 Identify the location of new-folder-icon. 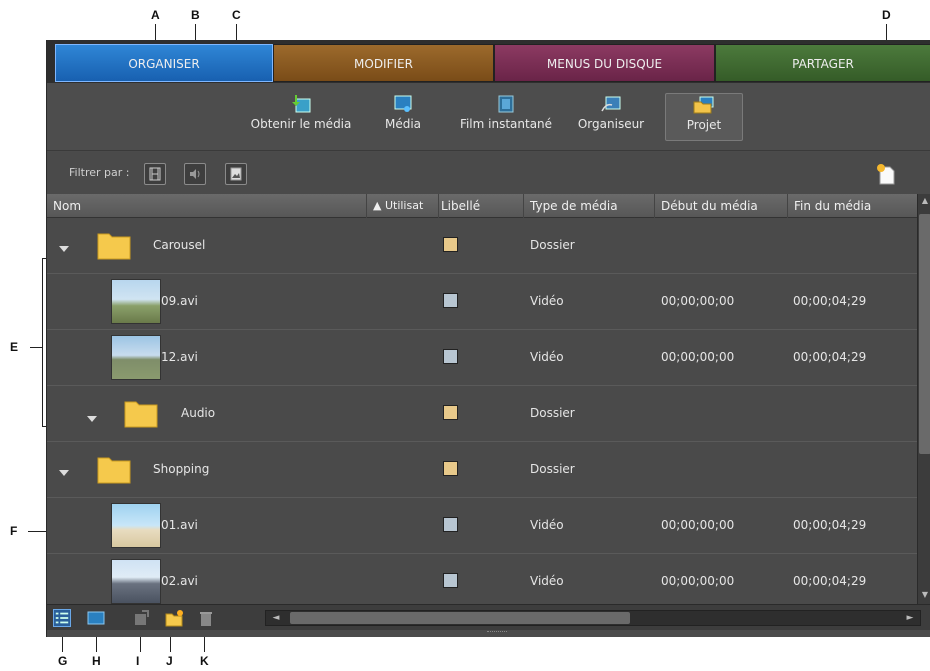
(174, 618).